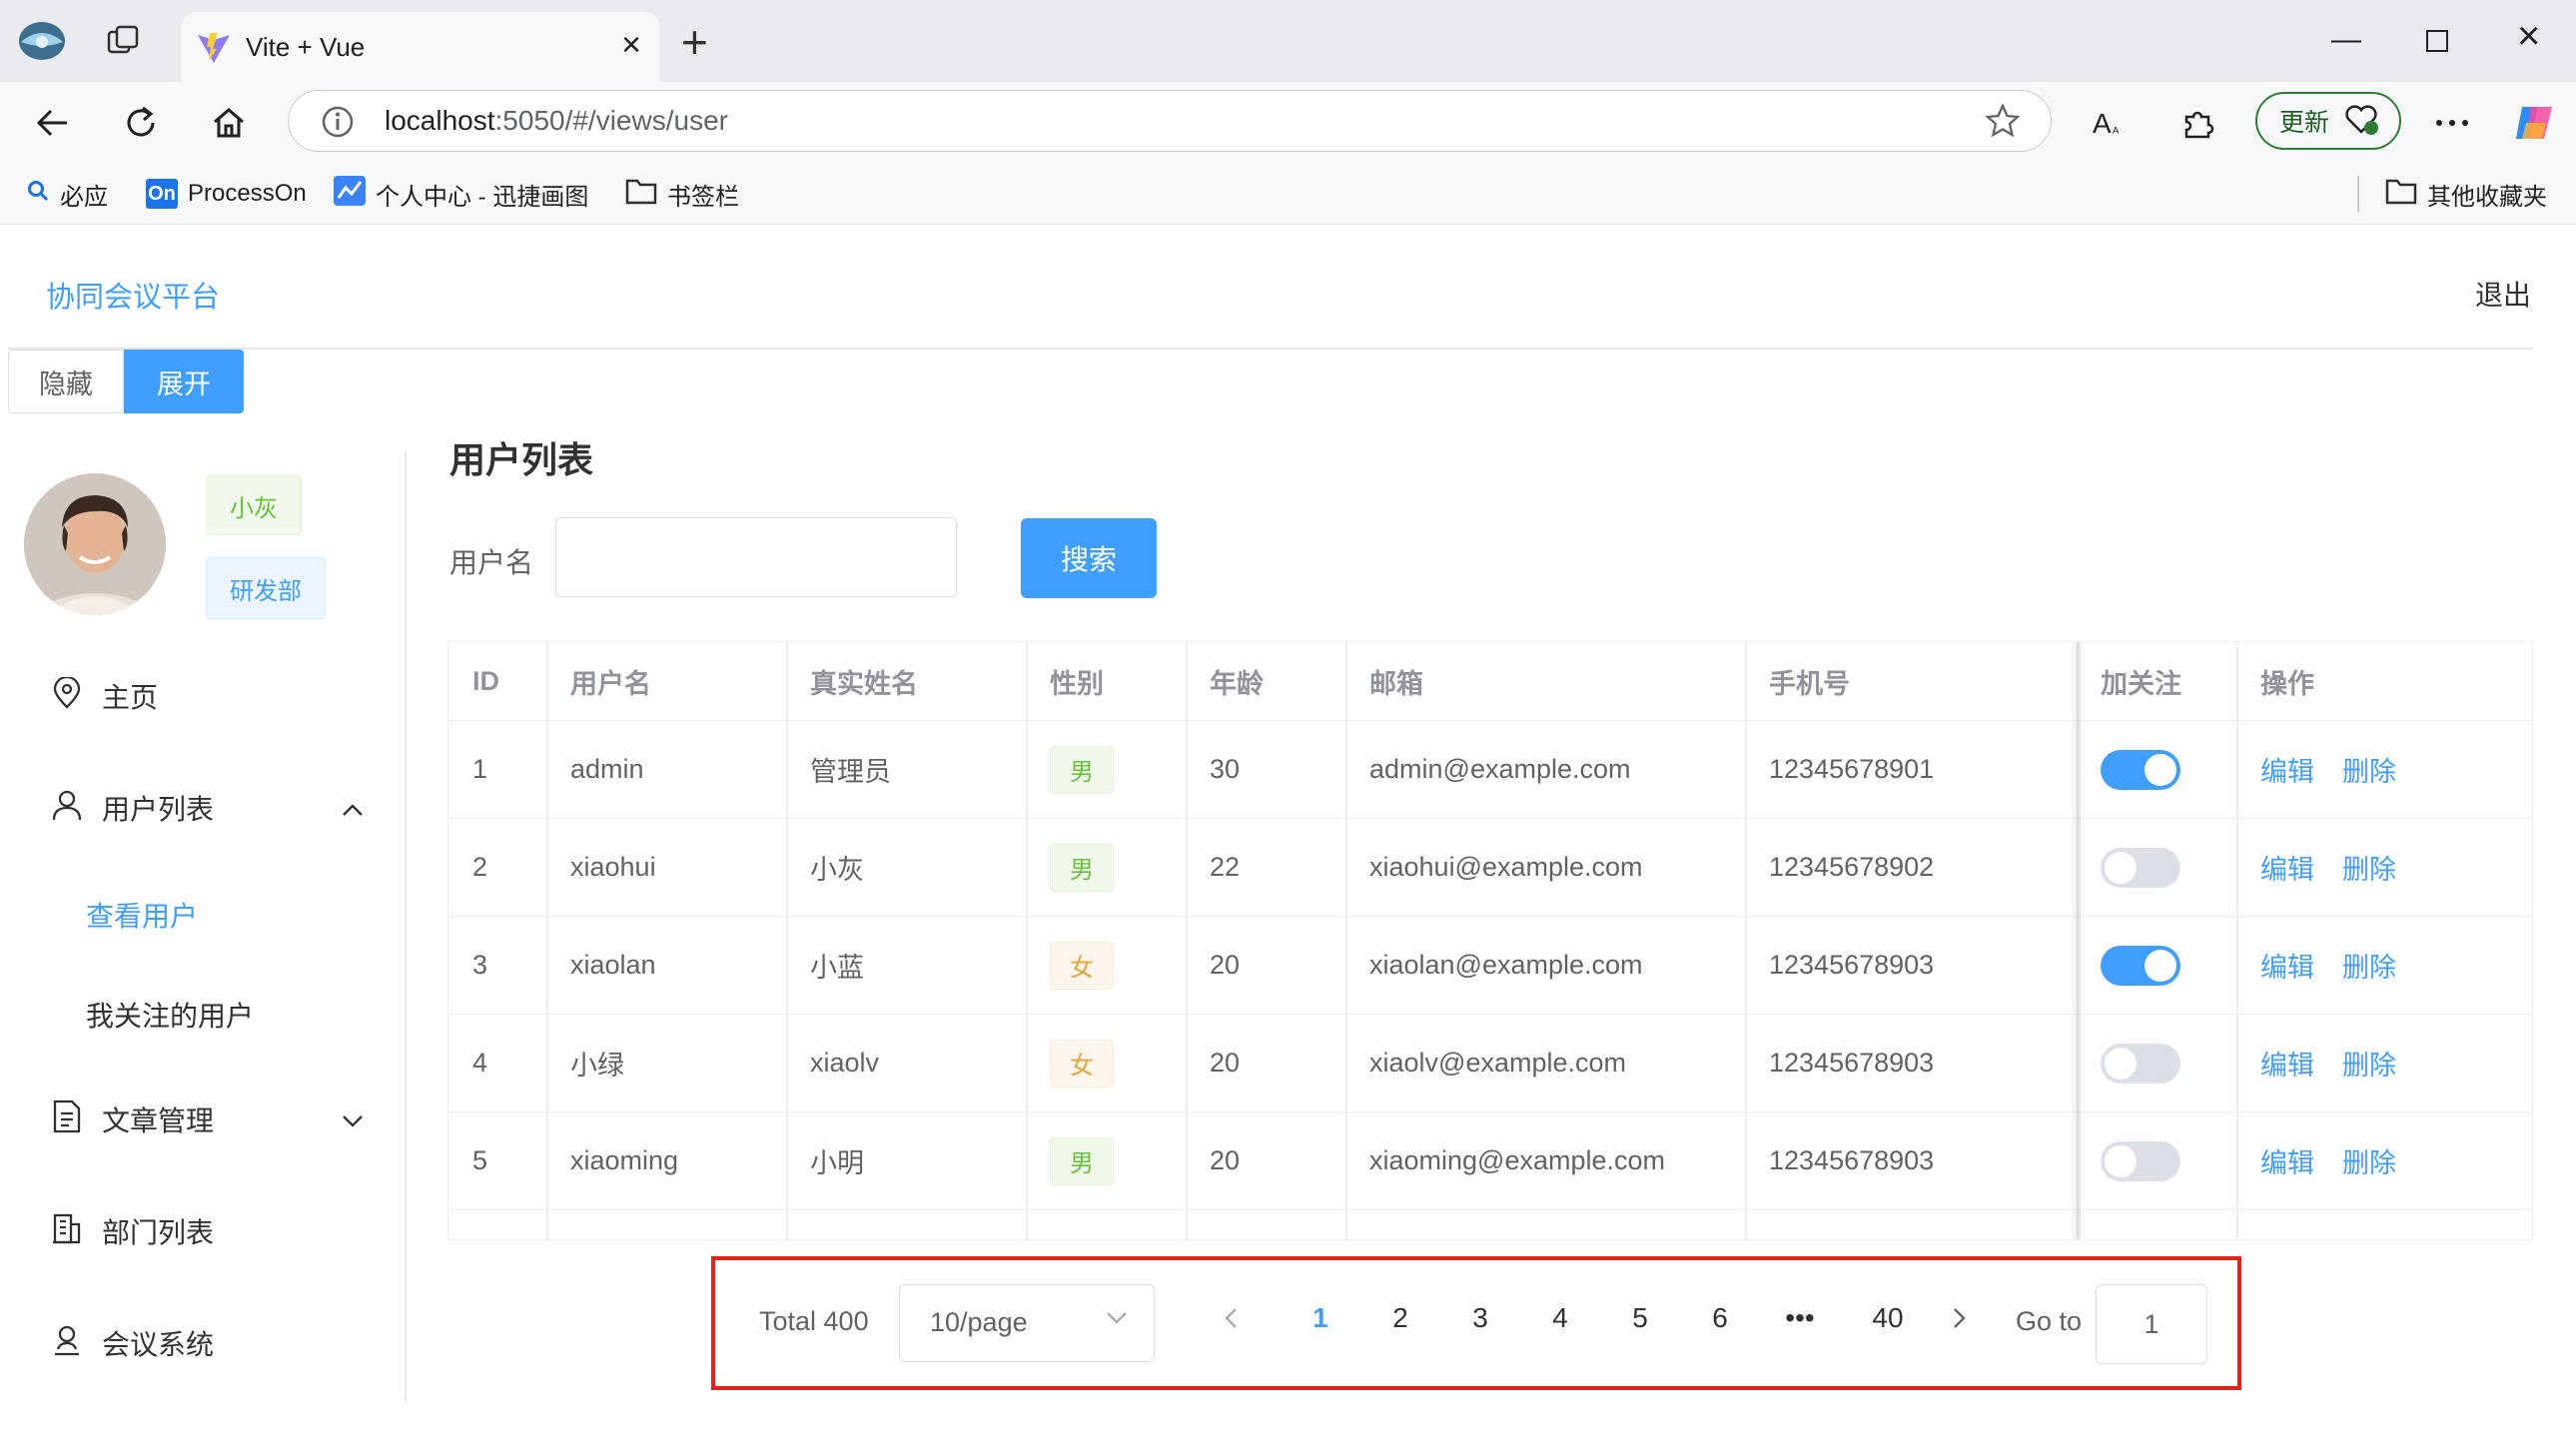  I want to click on close-tab-icon: ×, so click(631, 45).